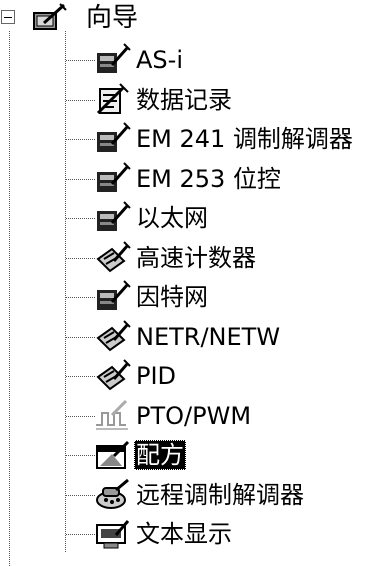 Image resolution: width=389 pixels, height=566 pixels. Describe the element at coordinates (112, 18) in the screenshot. I see `tree-root-label: 向导` at that location.